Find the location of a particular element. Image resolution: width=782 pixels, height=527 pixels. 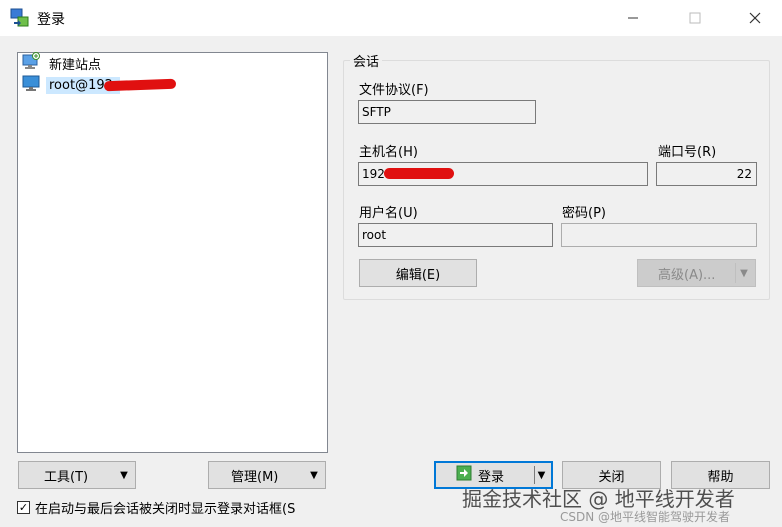

window-title: 登录 is located at coordinates (51, 20).